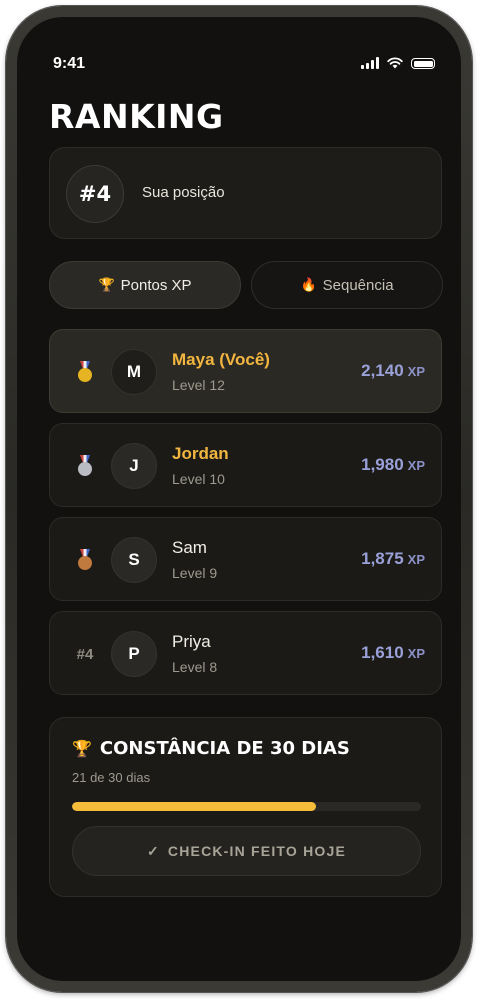 The width and height of the screenshot is (480, 999). What do you see at coordinates (200, 453) in the screenshot?
I see `player-name: Jordan` at bounding box center [200, 453].